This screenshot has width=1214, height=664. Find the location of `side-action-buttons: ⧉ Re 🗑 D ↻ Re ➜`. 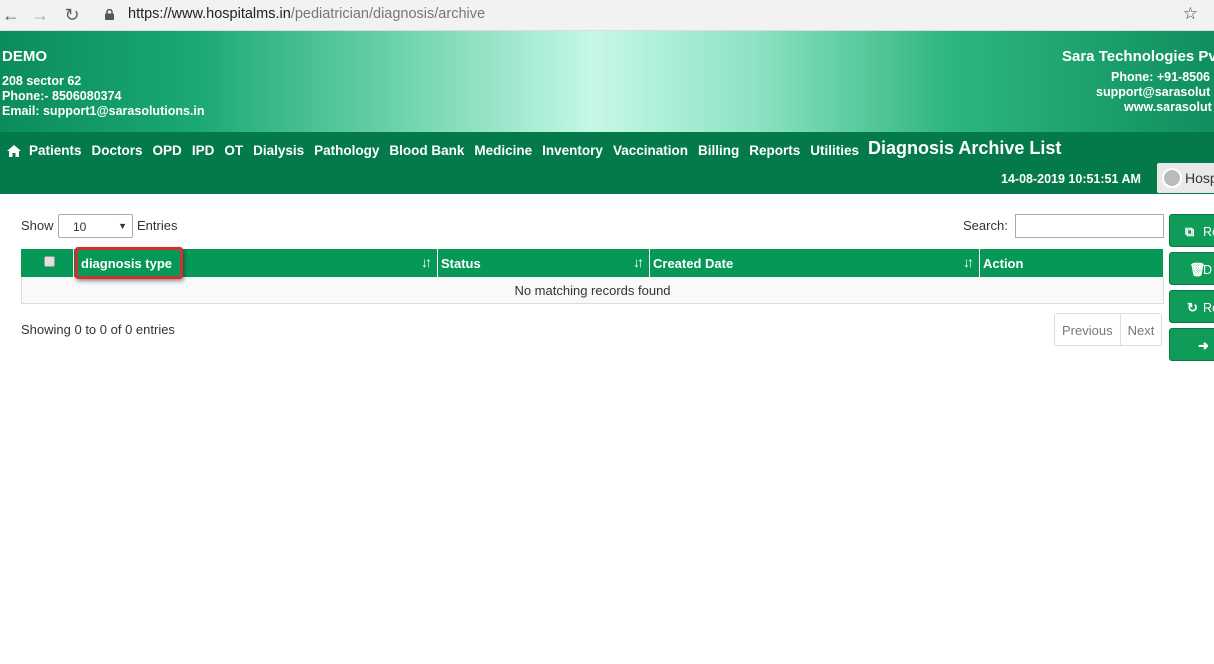

side-action-buttons: ⧉ Re 🗑 D ↻ Re ➜ is located at coordinates (1191, 290).